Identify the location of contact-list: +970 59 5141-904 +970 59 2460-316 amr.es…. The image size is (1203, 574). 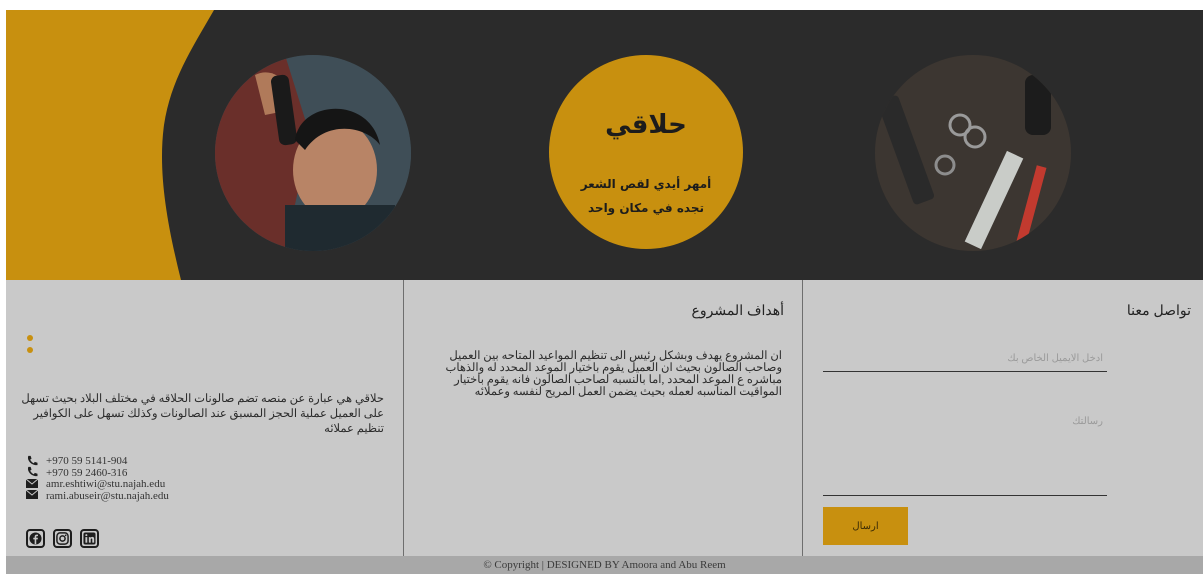
(97, 479).